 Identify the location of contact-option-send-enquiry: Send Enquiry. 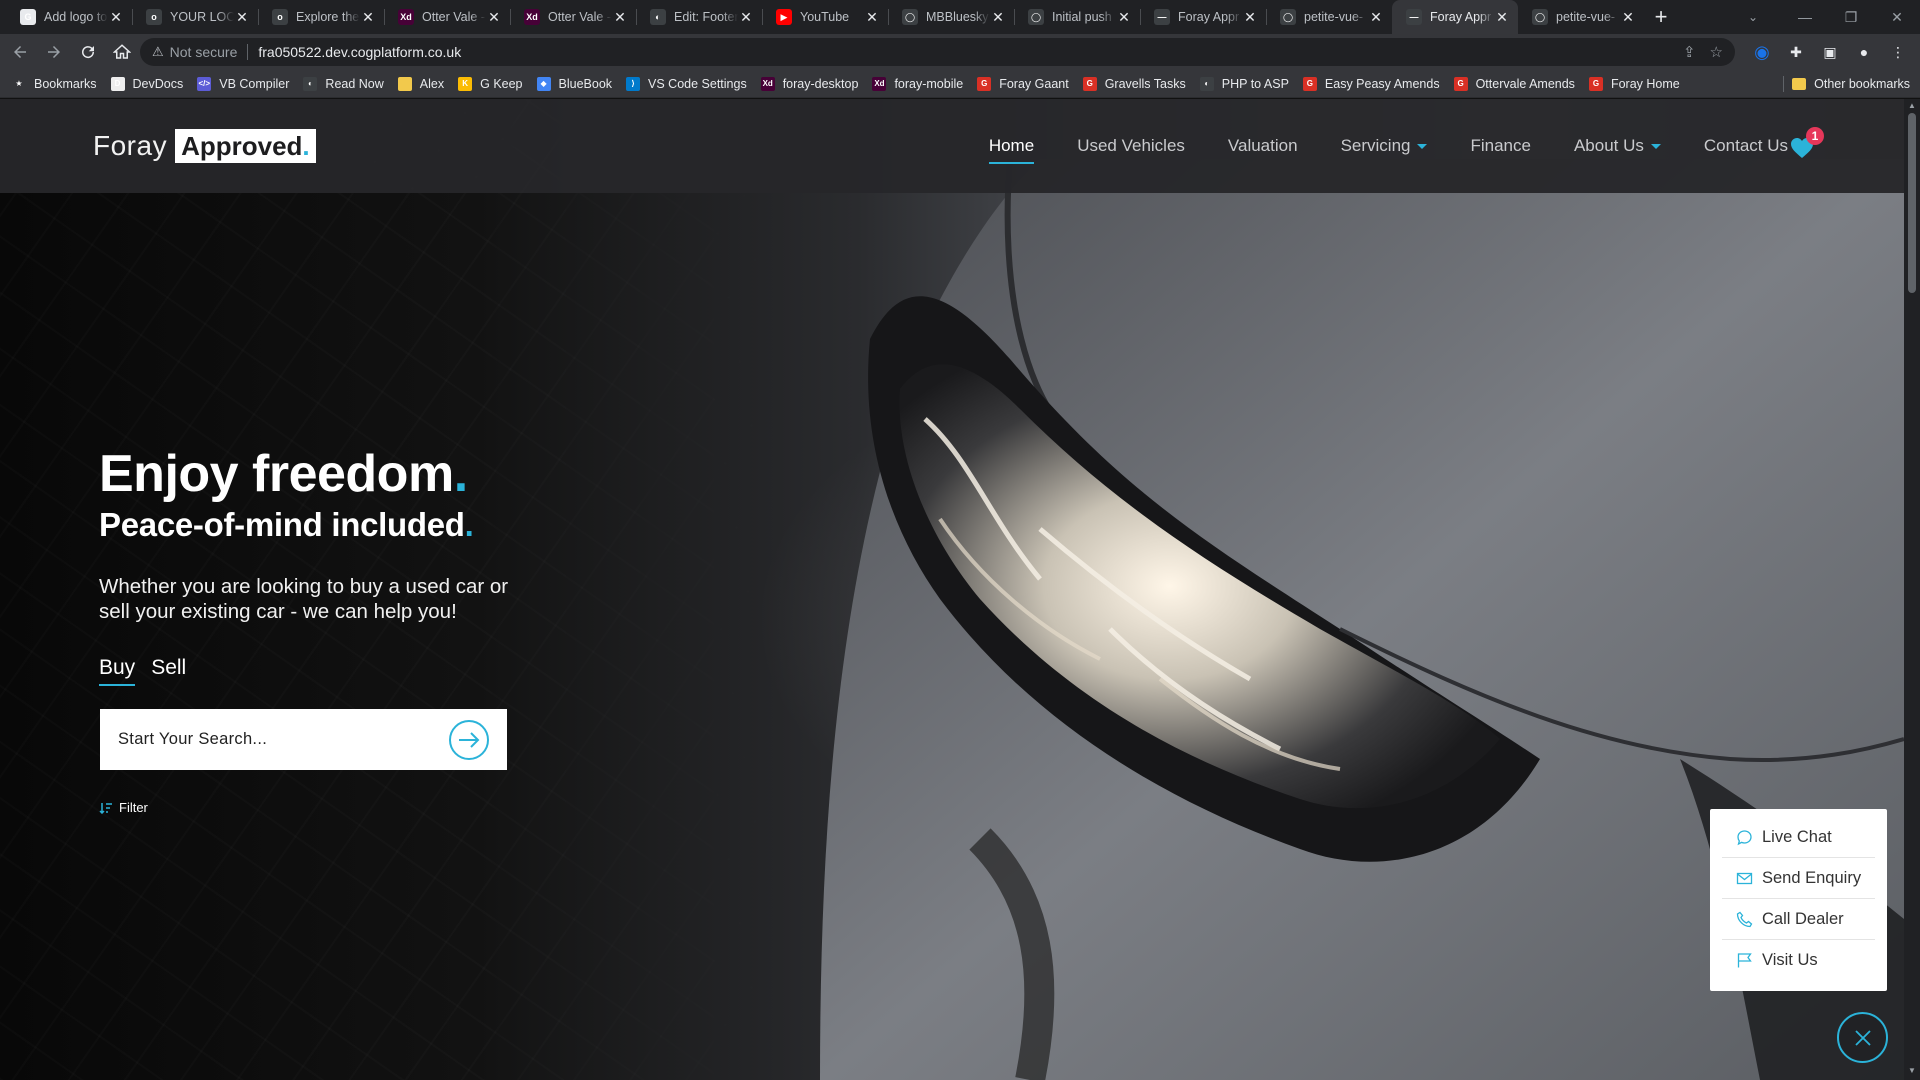
(1798, 878).